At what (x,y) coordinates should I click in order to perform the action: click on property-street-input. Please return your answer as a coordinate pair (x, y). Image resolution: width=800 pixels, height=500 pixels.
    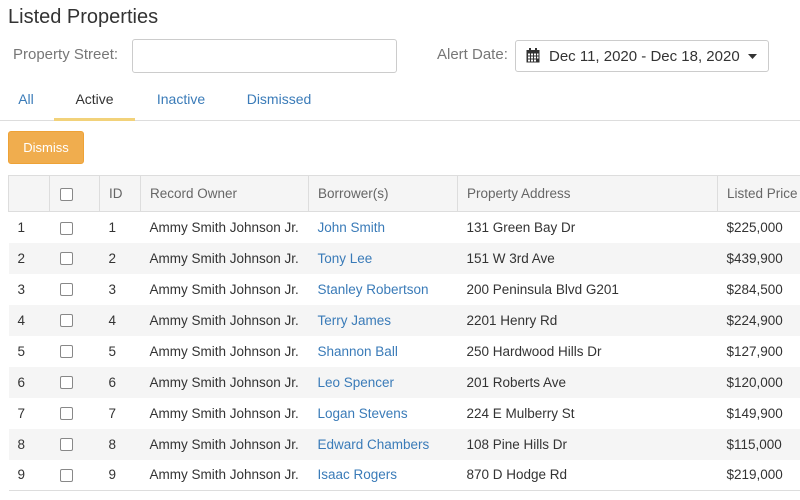
    Looking at the image, I should click on (264, 56).